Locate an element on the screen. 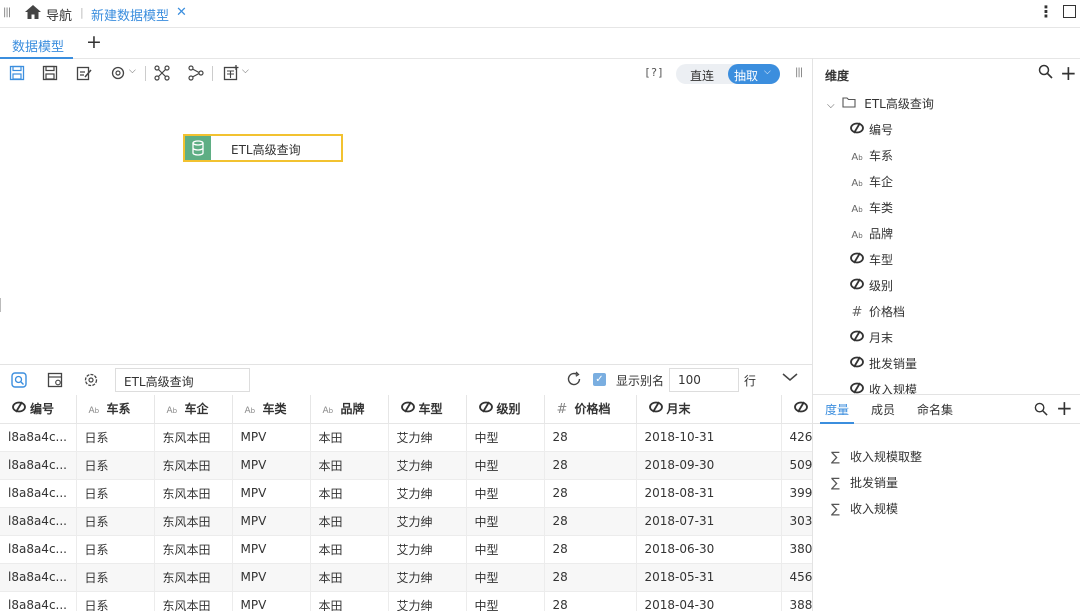  measure-item: ∑ 收入规模 is located at coordinates (864, 508).